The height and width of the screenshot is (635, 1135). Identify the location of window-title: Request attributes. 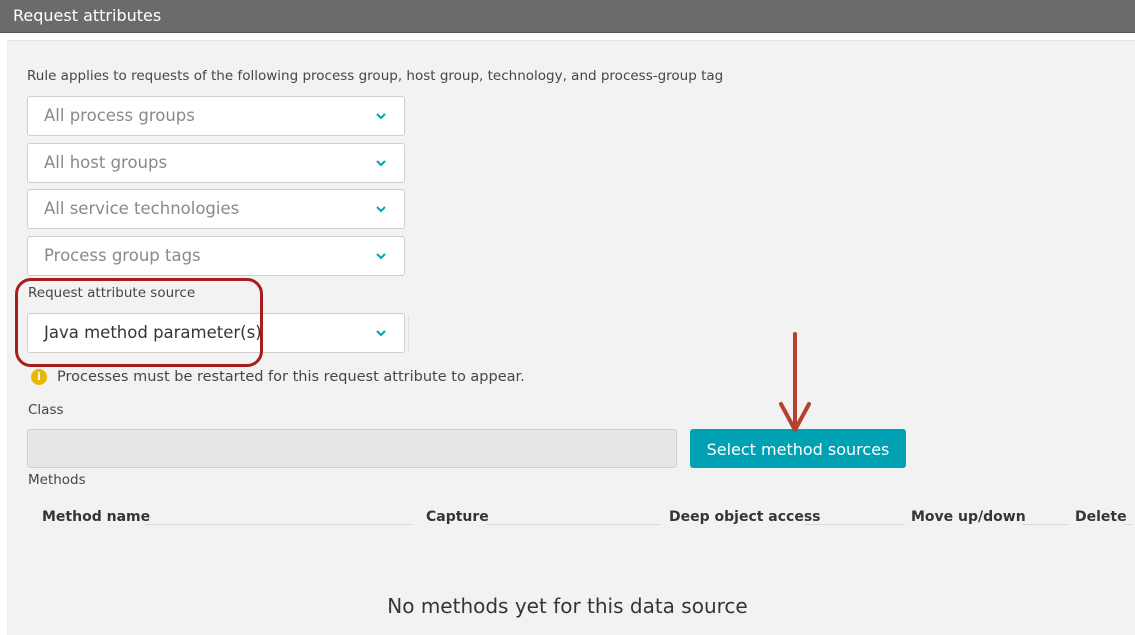
(567, 16).